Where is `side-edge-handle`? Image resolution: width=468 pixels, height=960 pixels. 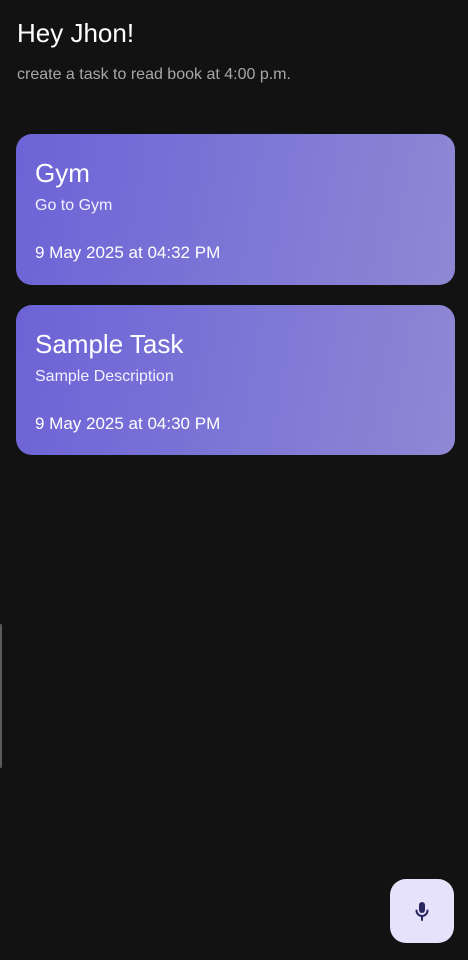
side-edge-handle is located at coordinates (1, 696).